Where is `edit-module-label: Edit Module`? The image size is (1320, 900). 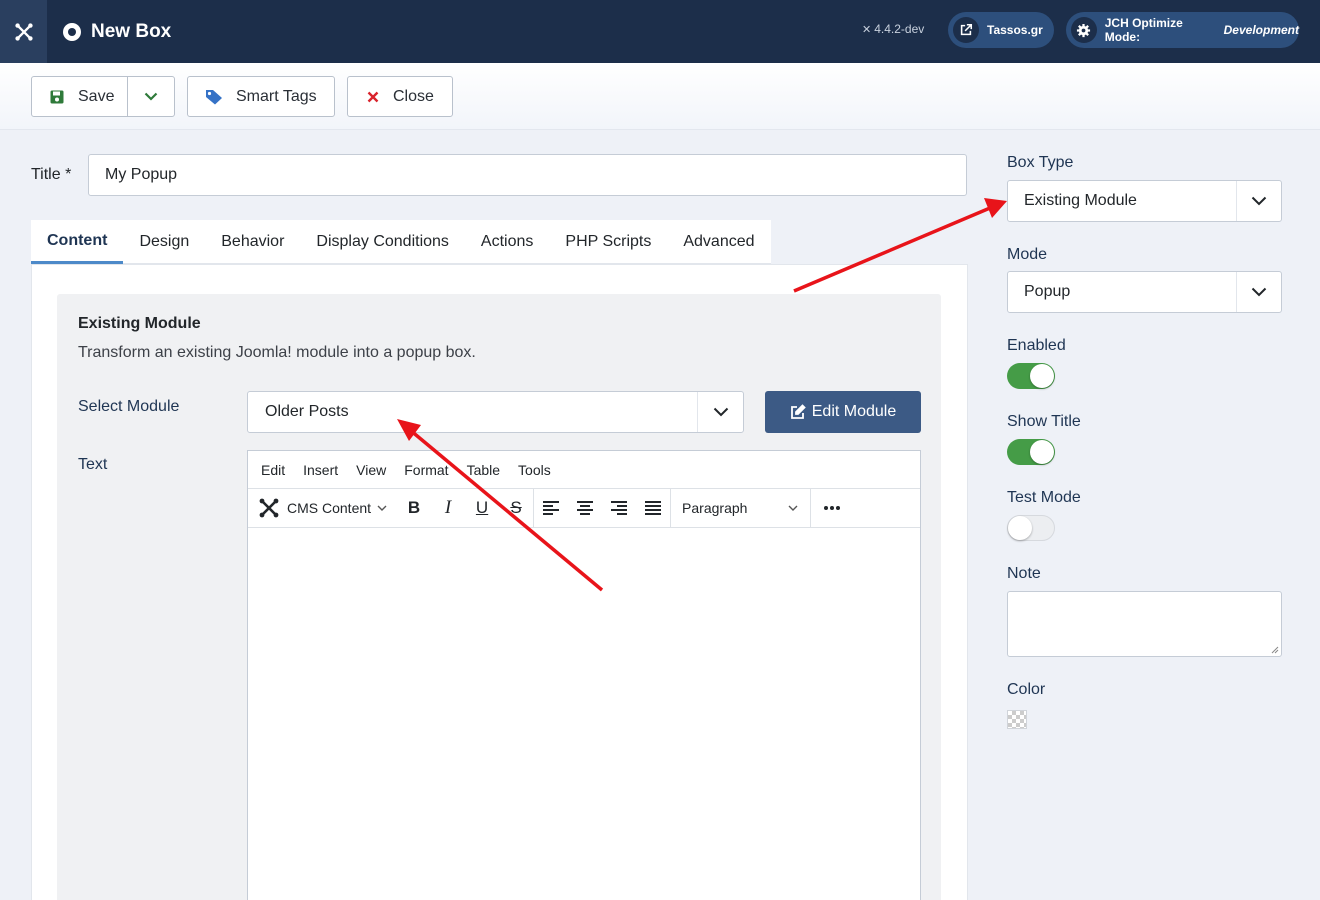
edit-module-label: Edit Module is located at coordinates (854, 411).